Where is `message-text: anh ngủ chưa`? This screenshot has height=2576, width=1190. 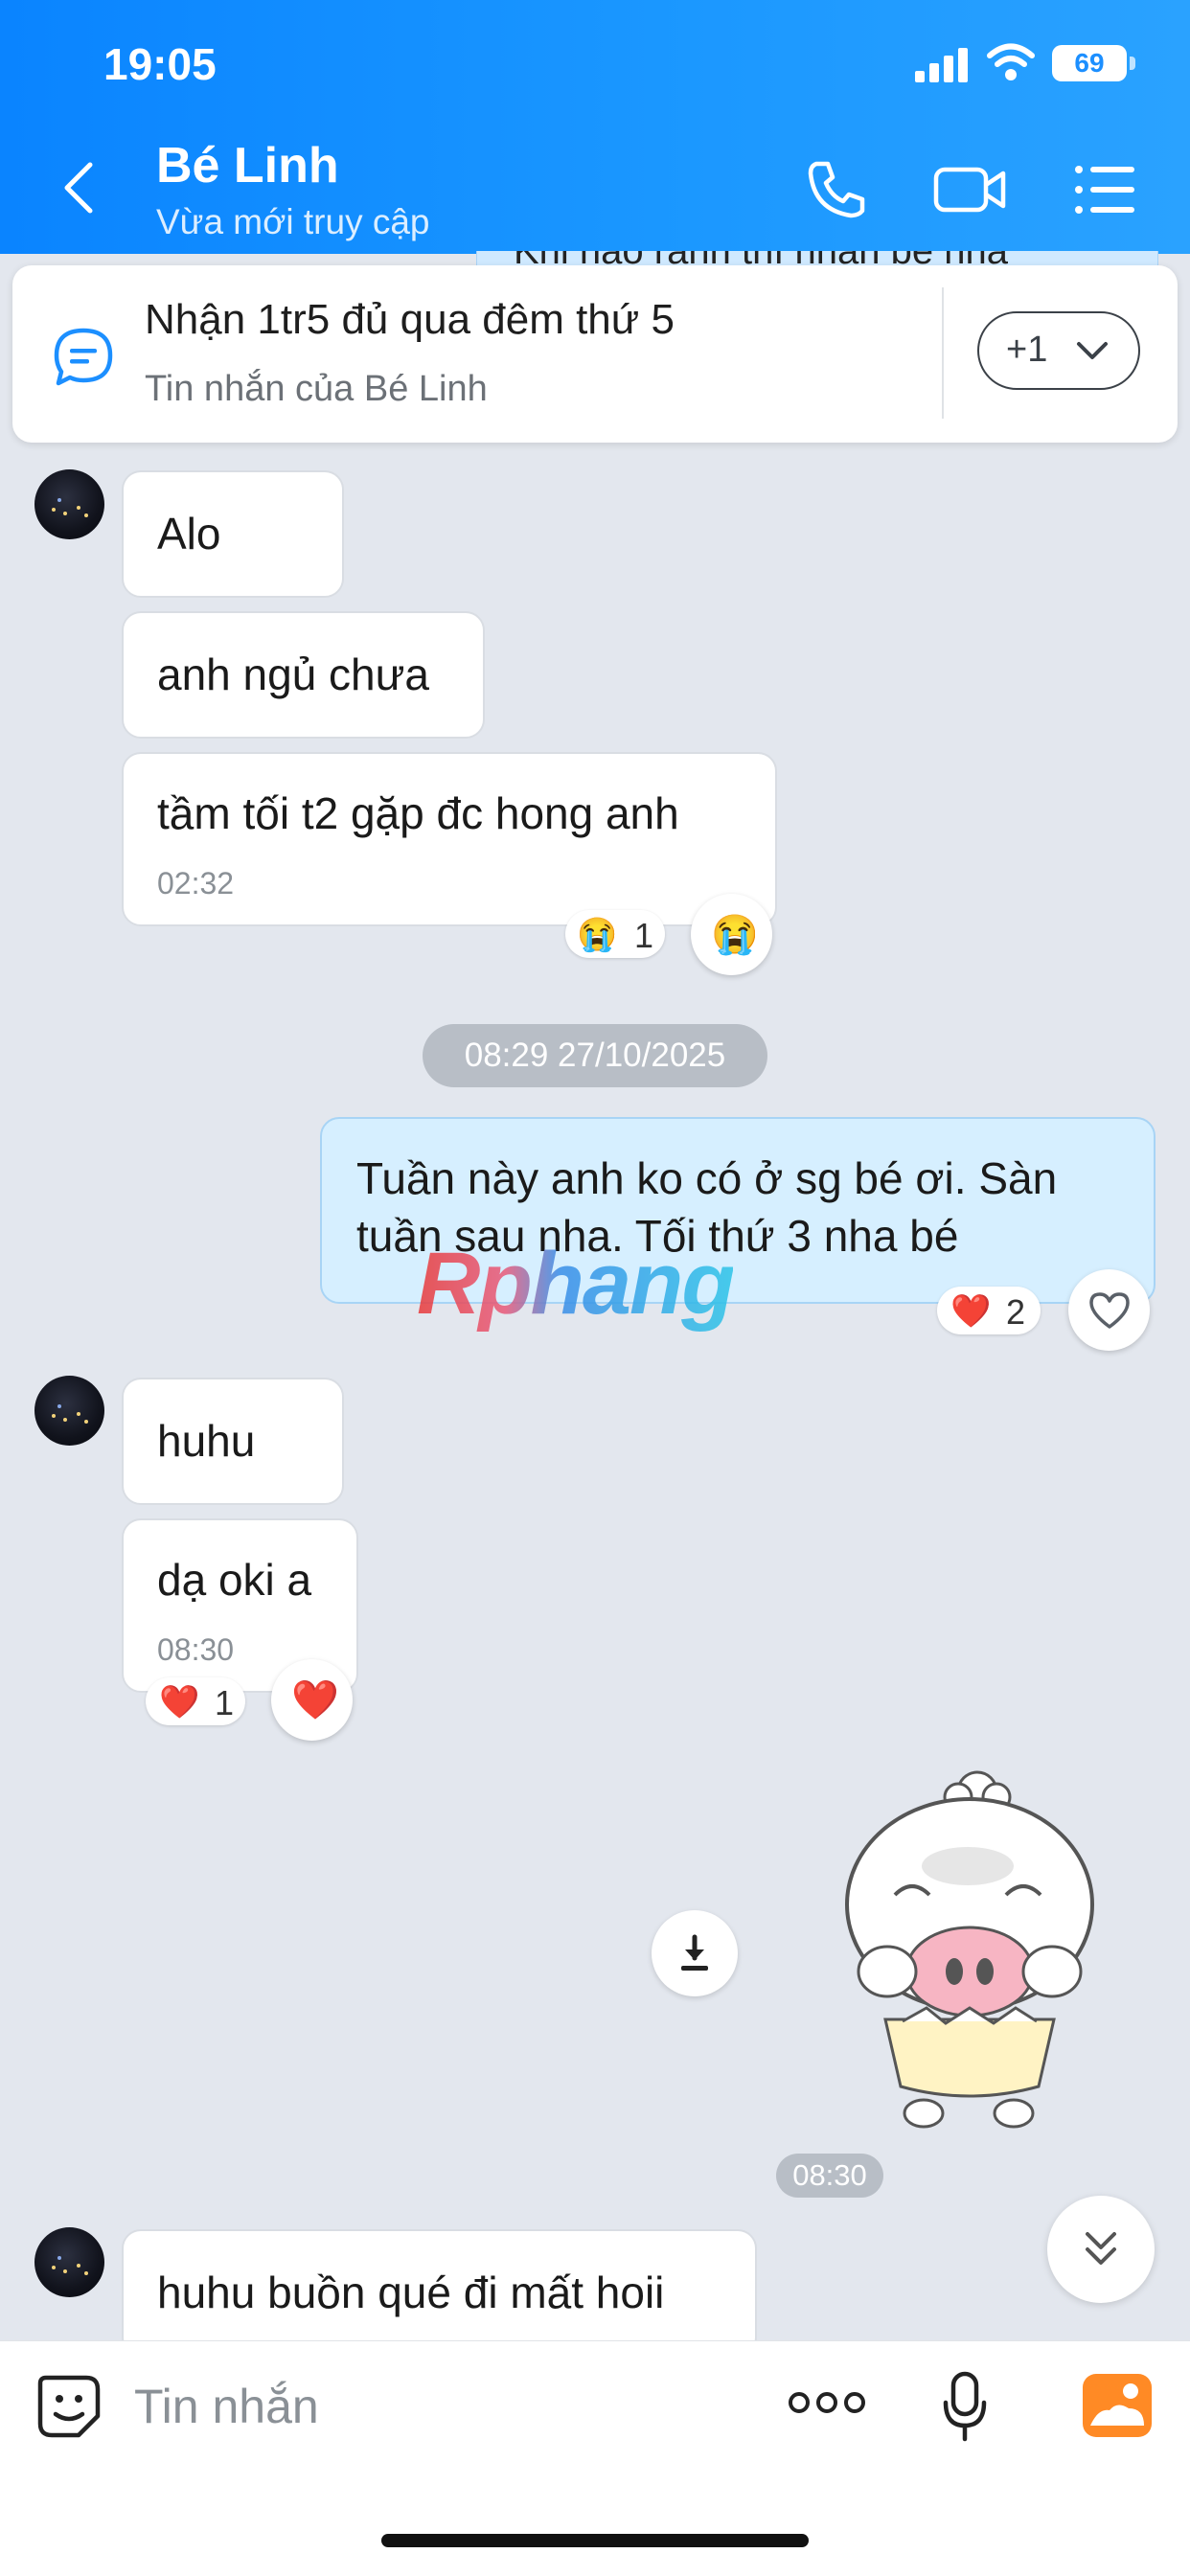 message-text: anh ngủ chưa is located at coordinates (294, 674).